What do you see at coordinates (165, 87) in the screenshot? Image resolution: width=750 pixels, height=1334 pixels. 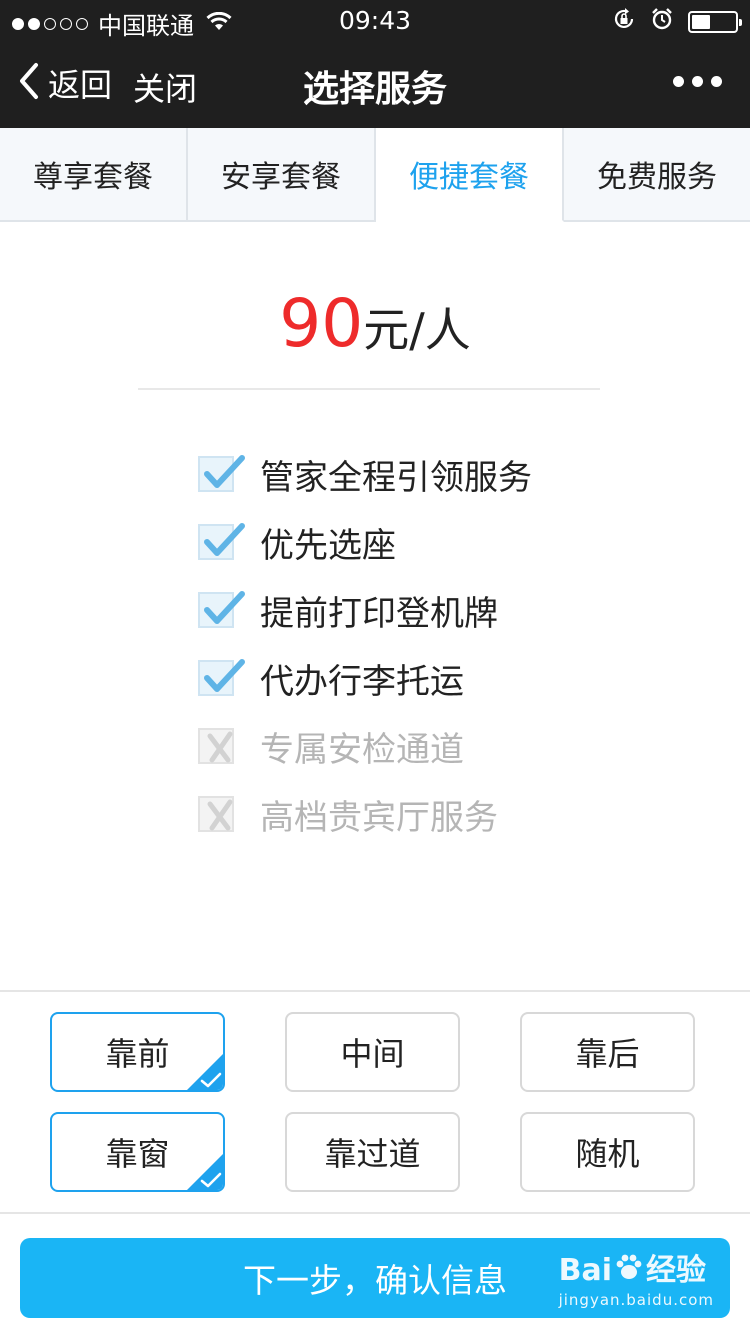 I see `close-button: 关闭` at bounding box center [165, 87].